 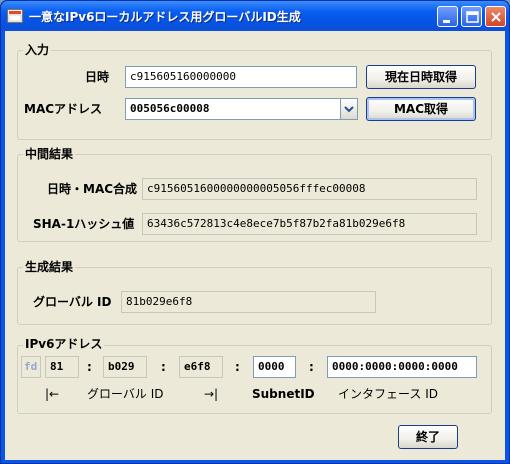 I want to click on close-button, so click(x=495, y=16).